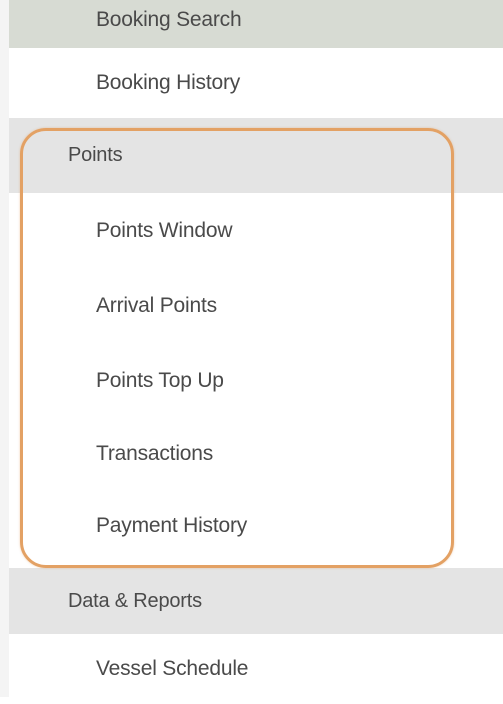 The height and width of the screenshot is (704, 503). Describe the element at coordinates (256, 669) in the screenshot. I see `menu-item-vessel-schedule: Vessel Schedule` at that location.